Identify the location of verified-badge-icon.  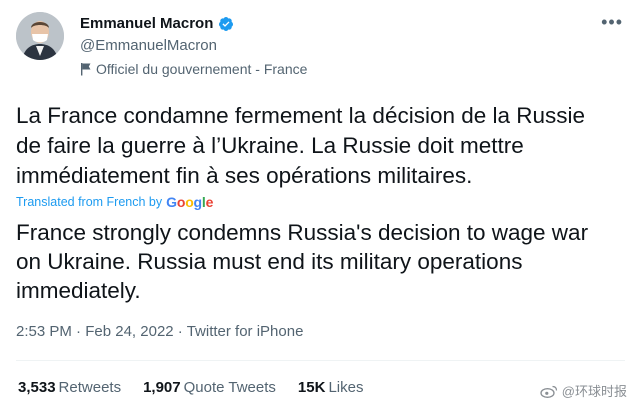
(226, 23).